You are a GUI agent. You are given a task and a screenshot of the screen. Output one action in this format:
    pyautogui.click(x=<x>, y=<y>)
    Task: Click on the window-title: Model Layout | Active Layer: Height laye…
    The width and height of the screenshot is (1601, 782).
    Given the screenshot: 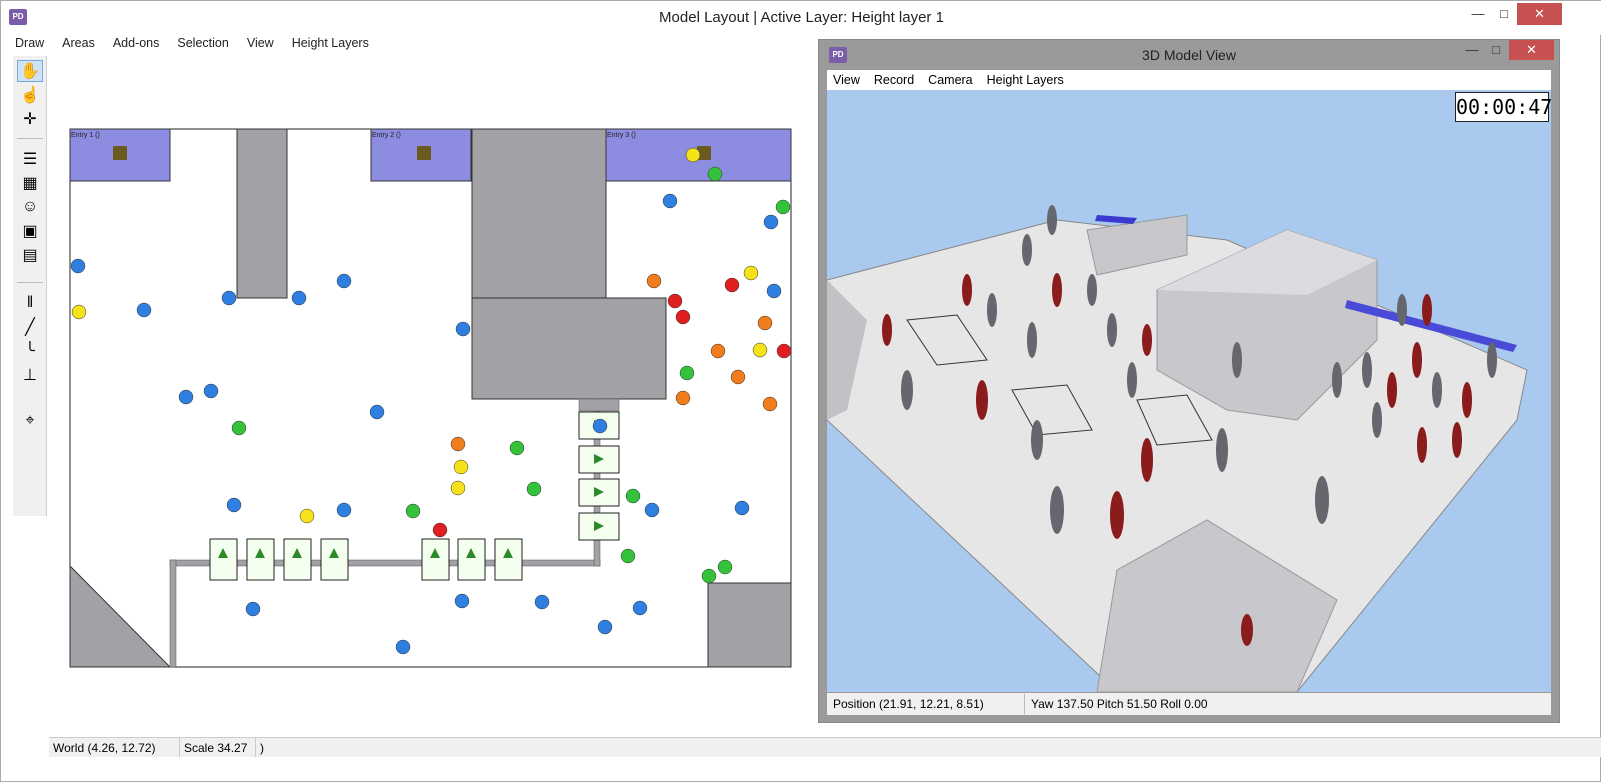 What is the action you would take?
    pyautogui.click(x=801, y=17)
    